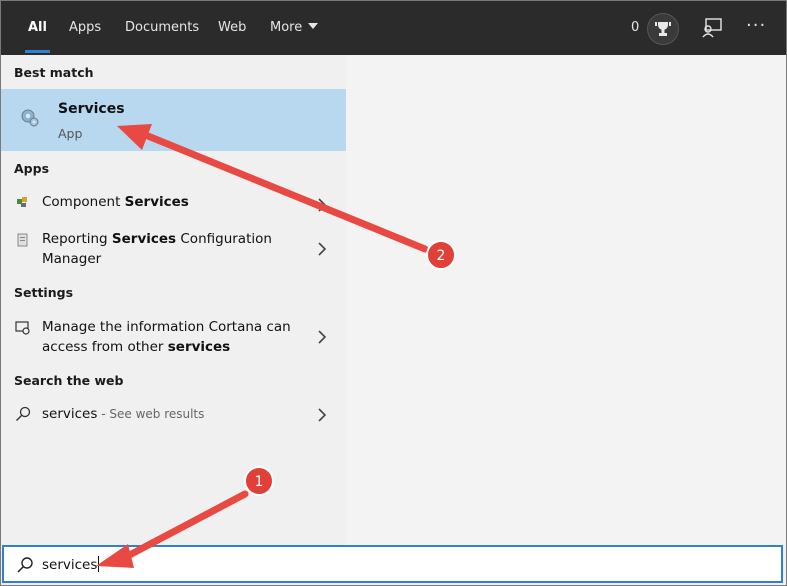  Describe the element at coordinates (32, 168) in the screenshot. I see `section-apps: Apps` at that location.